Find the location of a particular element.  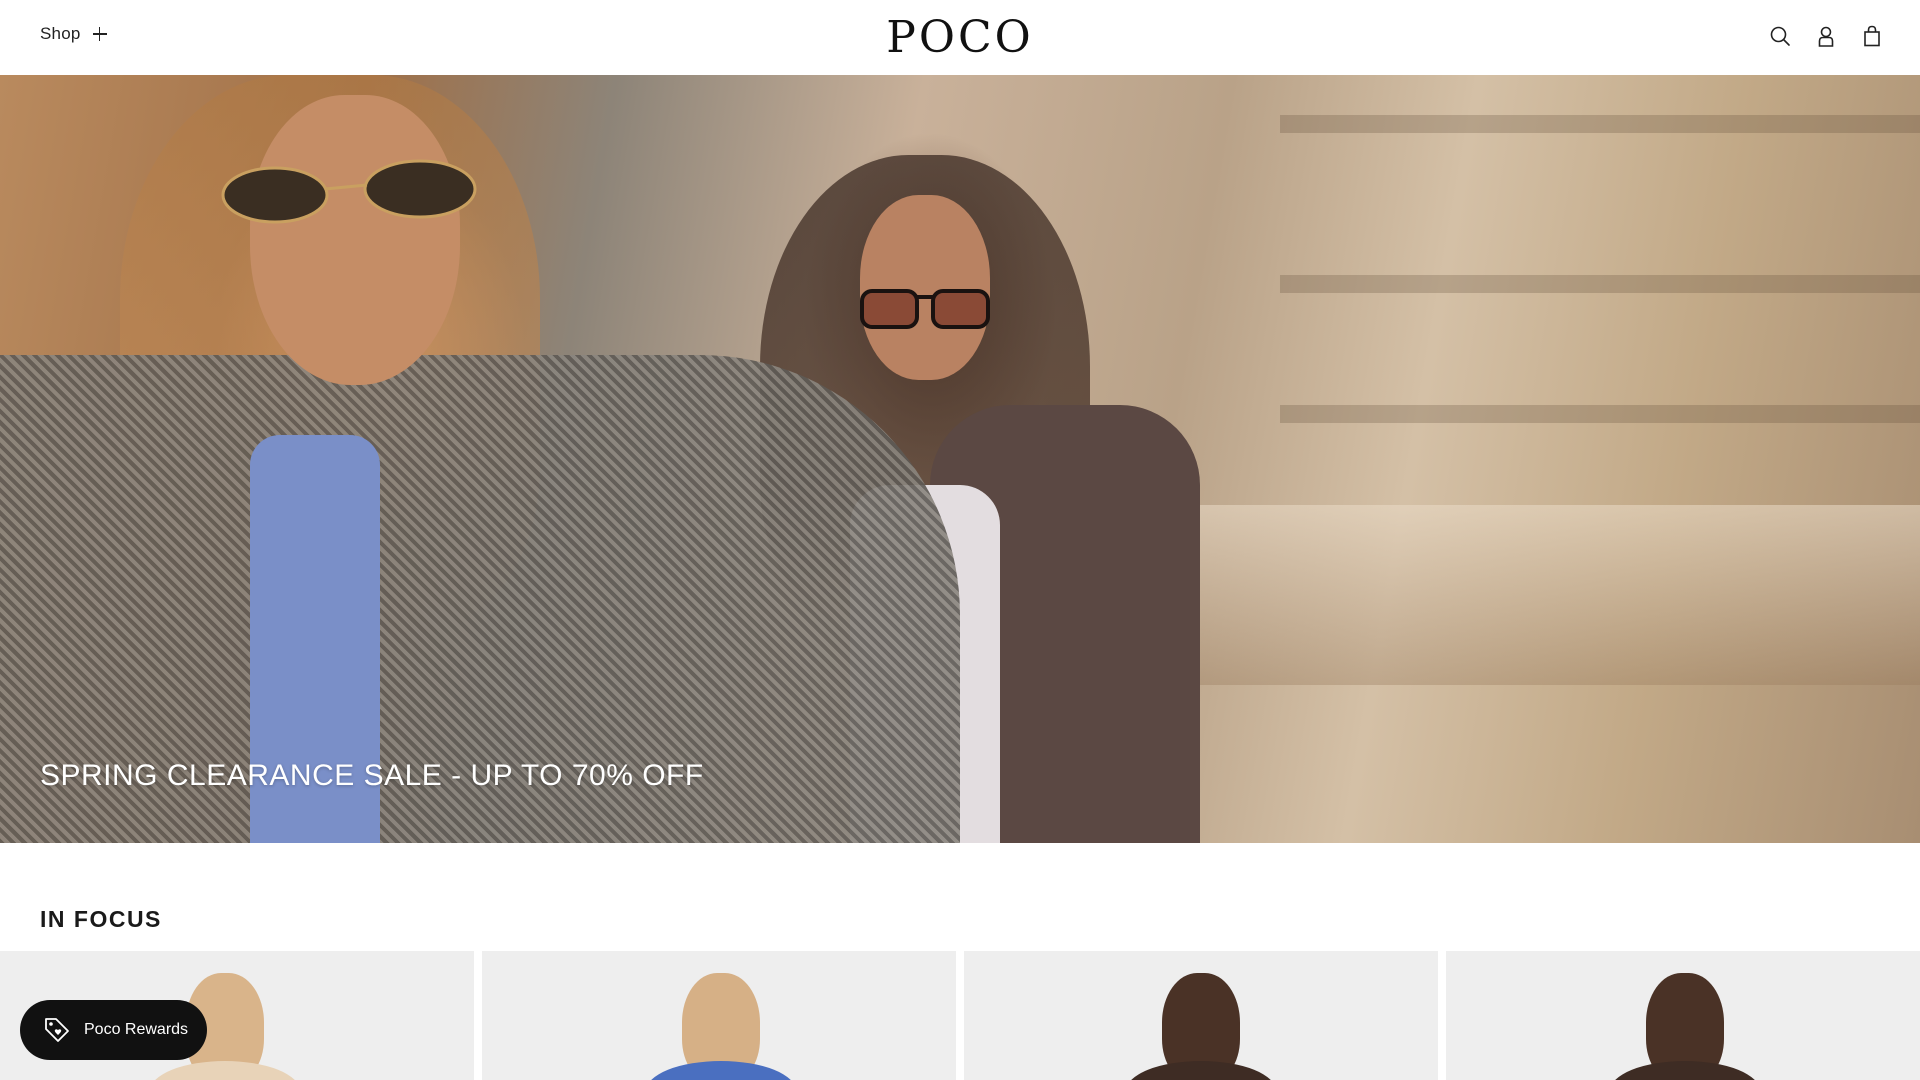

section-title-in-focus: IN FOCUS is located at coordinates (101, 919).